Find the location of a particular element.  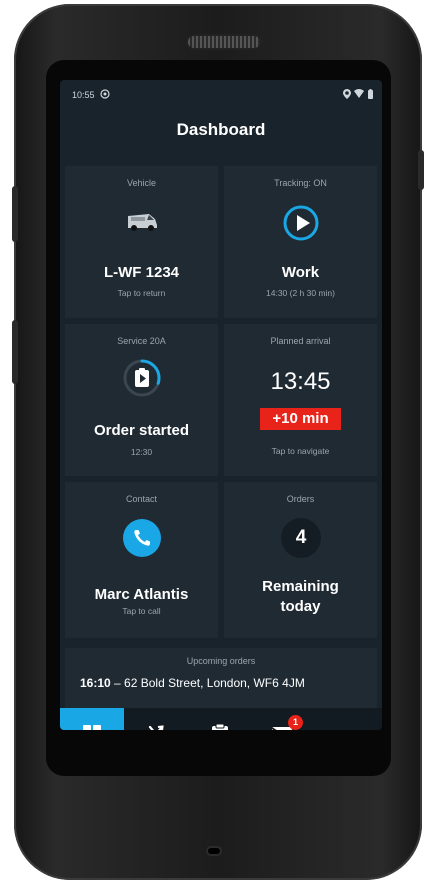

unread-badge: 1 is located at coordinates (295, 722).